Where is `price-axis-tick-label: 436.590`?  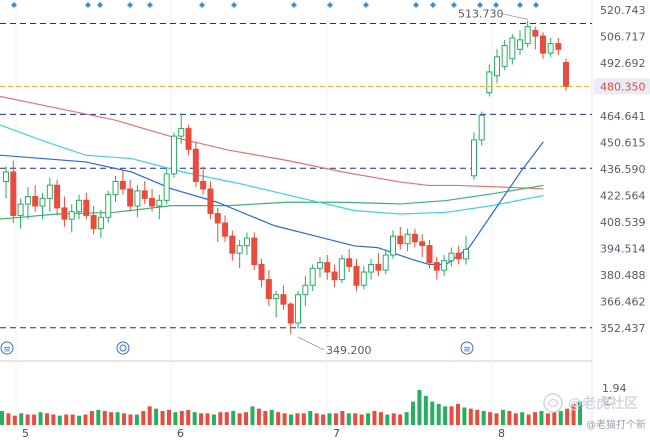
price-axis-tick-label: 436.590 is located at coordinates (623, 169).